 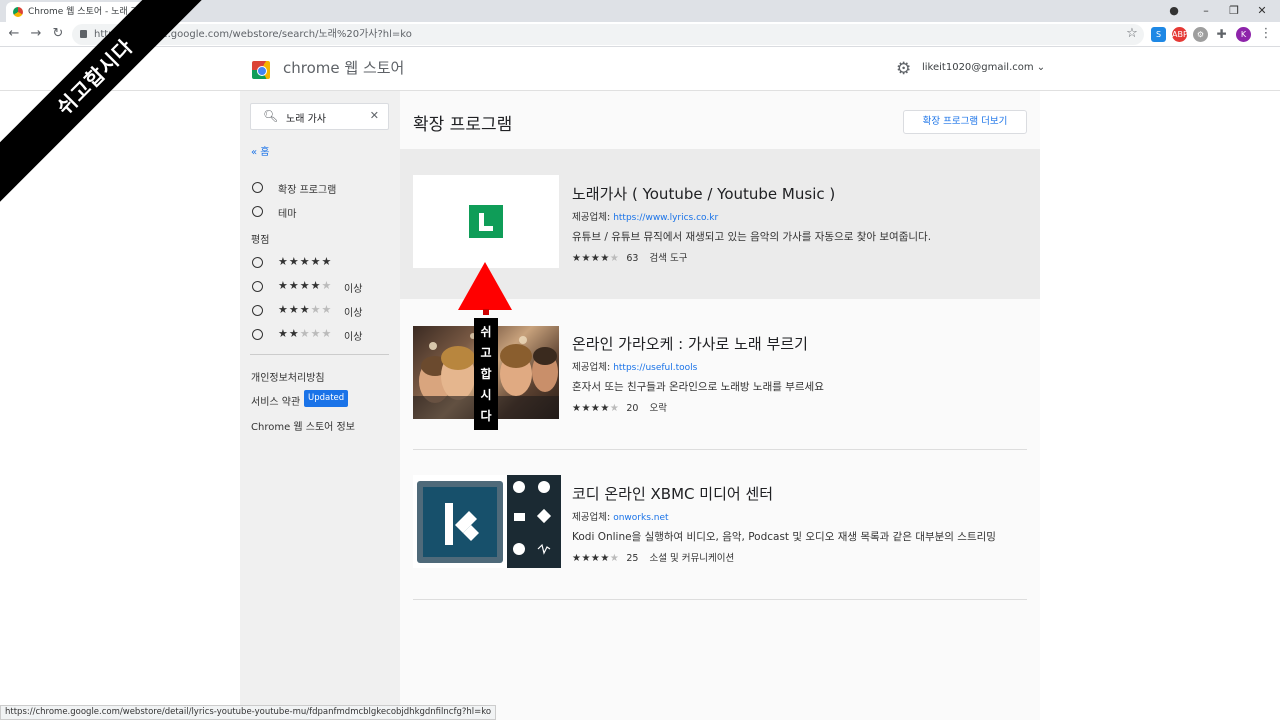 I want to click on rating-3-suffix: 이상, so click(x=353, y=313).